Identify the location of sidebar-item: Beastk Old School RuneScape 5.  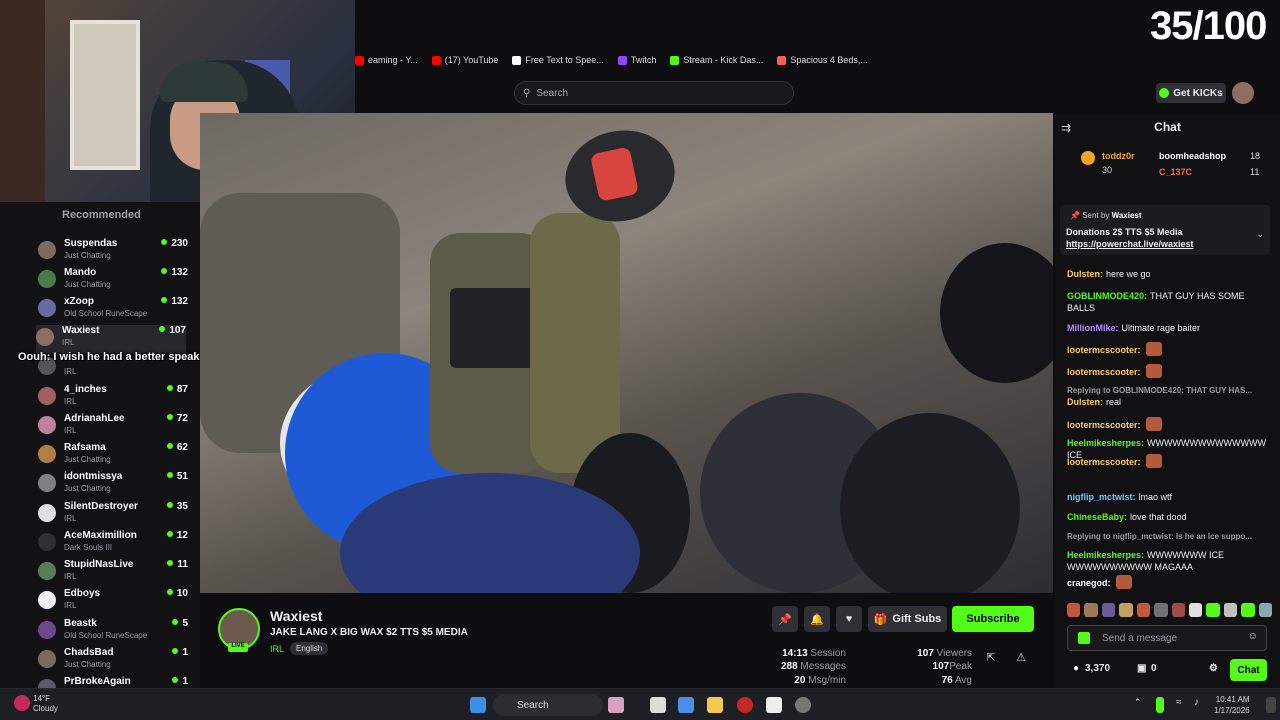
(113, 632).